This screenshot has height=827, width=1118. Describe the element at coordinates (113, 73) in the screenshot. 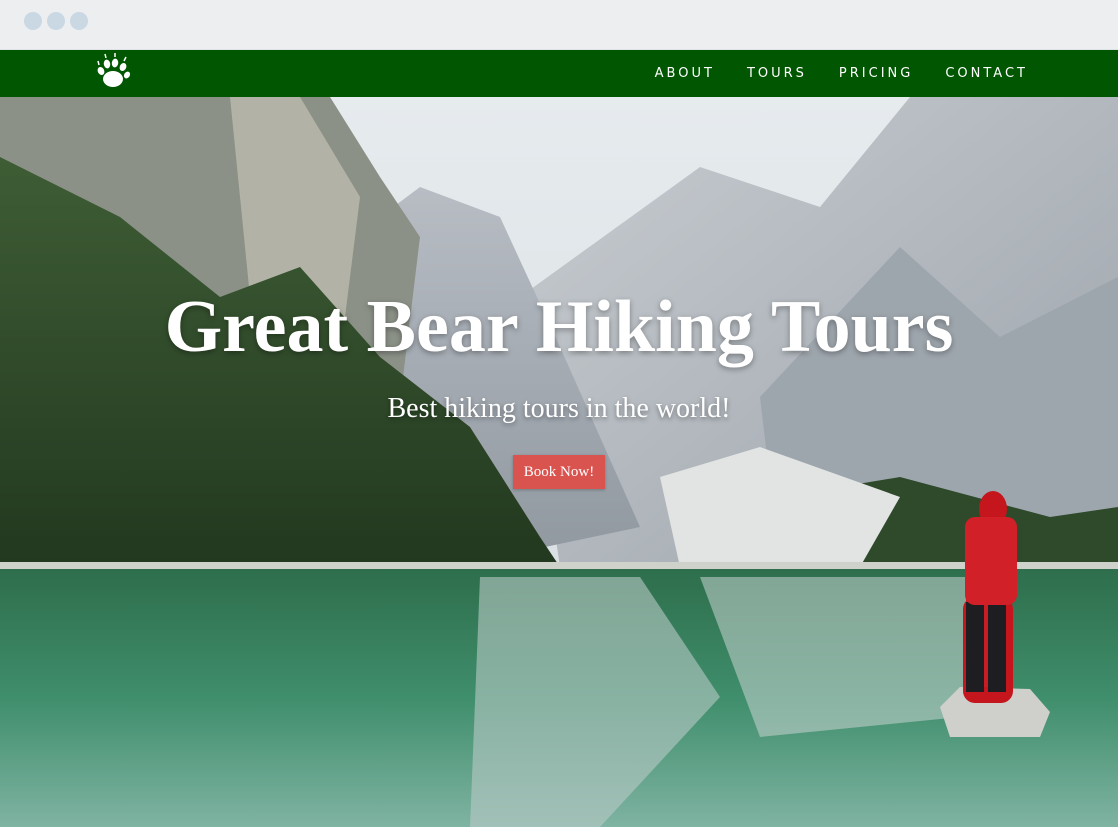

I see `bear-paw-icon` at that location.